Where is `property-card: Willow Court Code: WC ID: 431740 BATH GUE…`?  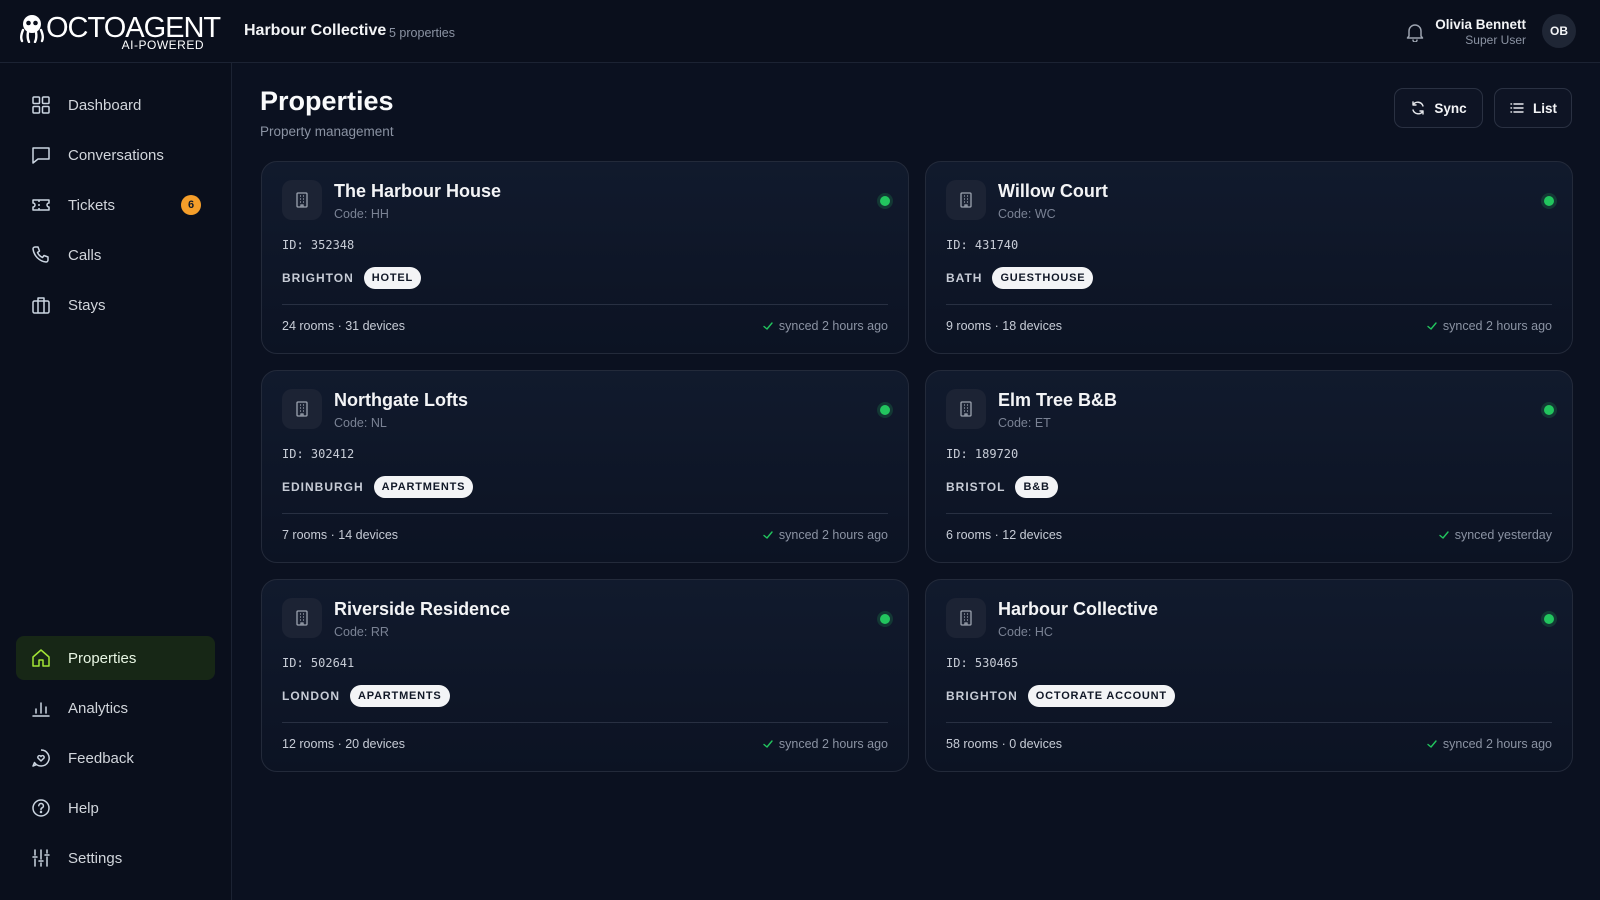 property-card: Willow Court Code: WC ID: 431740 BATH GUE… is located at coordinates (1249, 257).